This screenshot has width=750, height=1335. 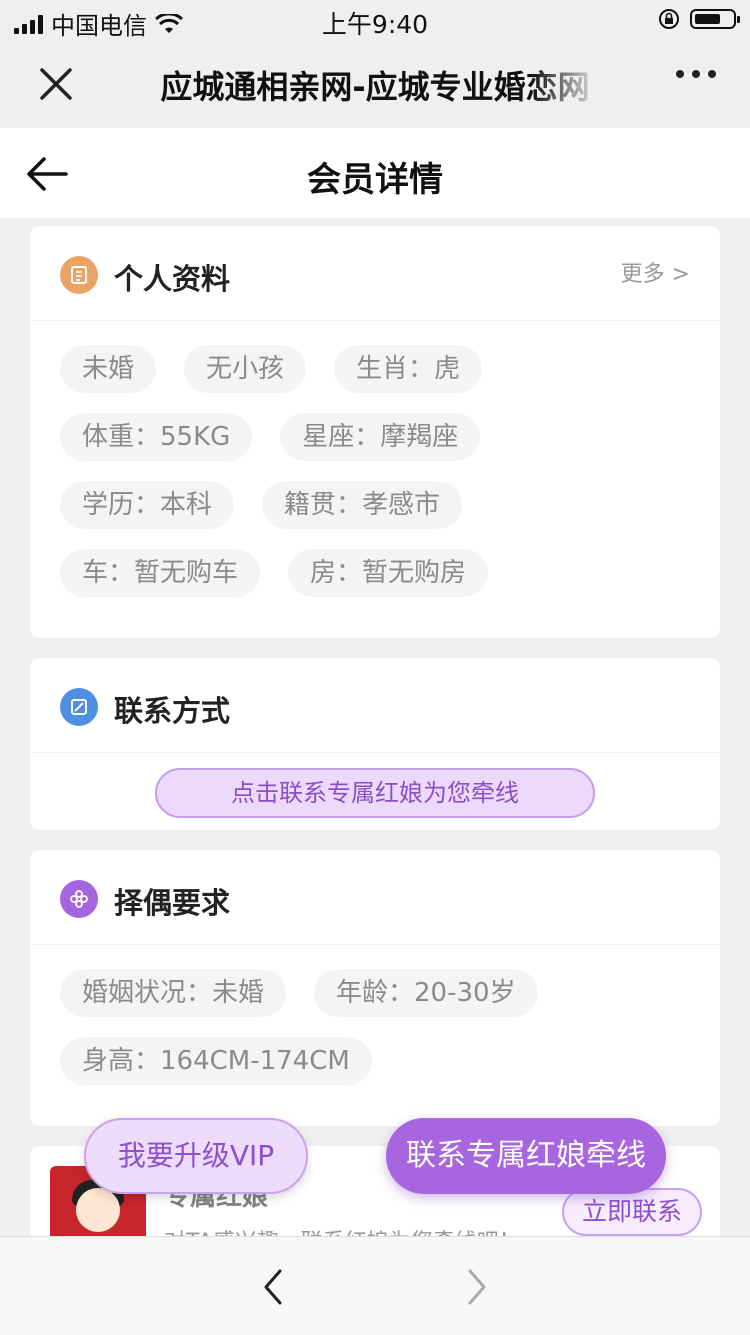 I want to click on upgrade-vip-button: 我要升级VIP, so click(x=196, y=1156).